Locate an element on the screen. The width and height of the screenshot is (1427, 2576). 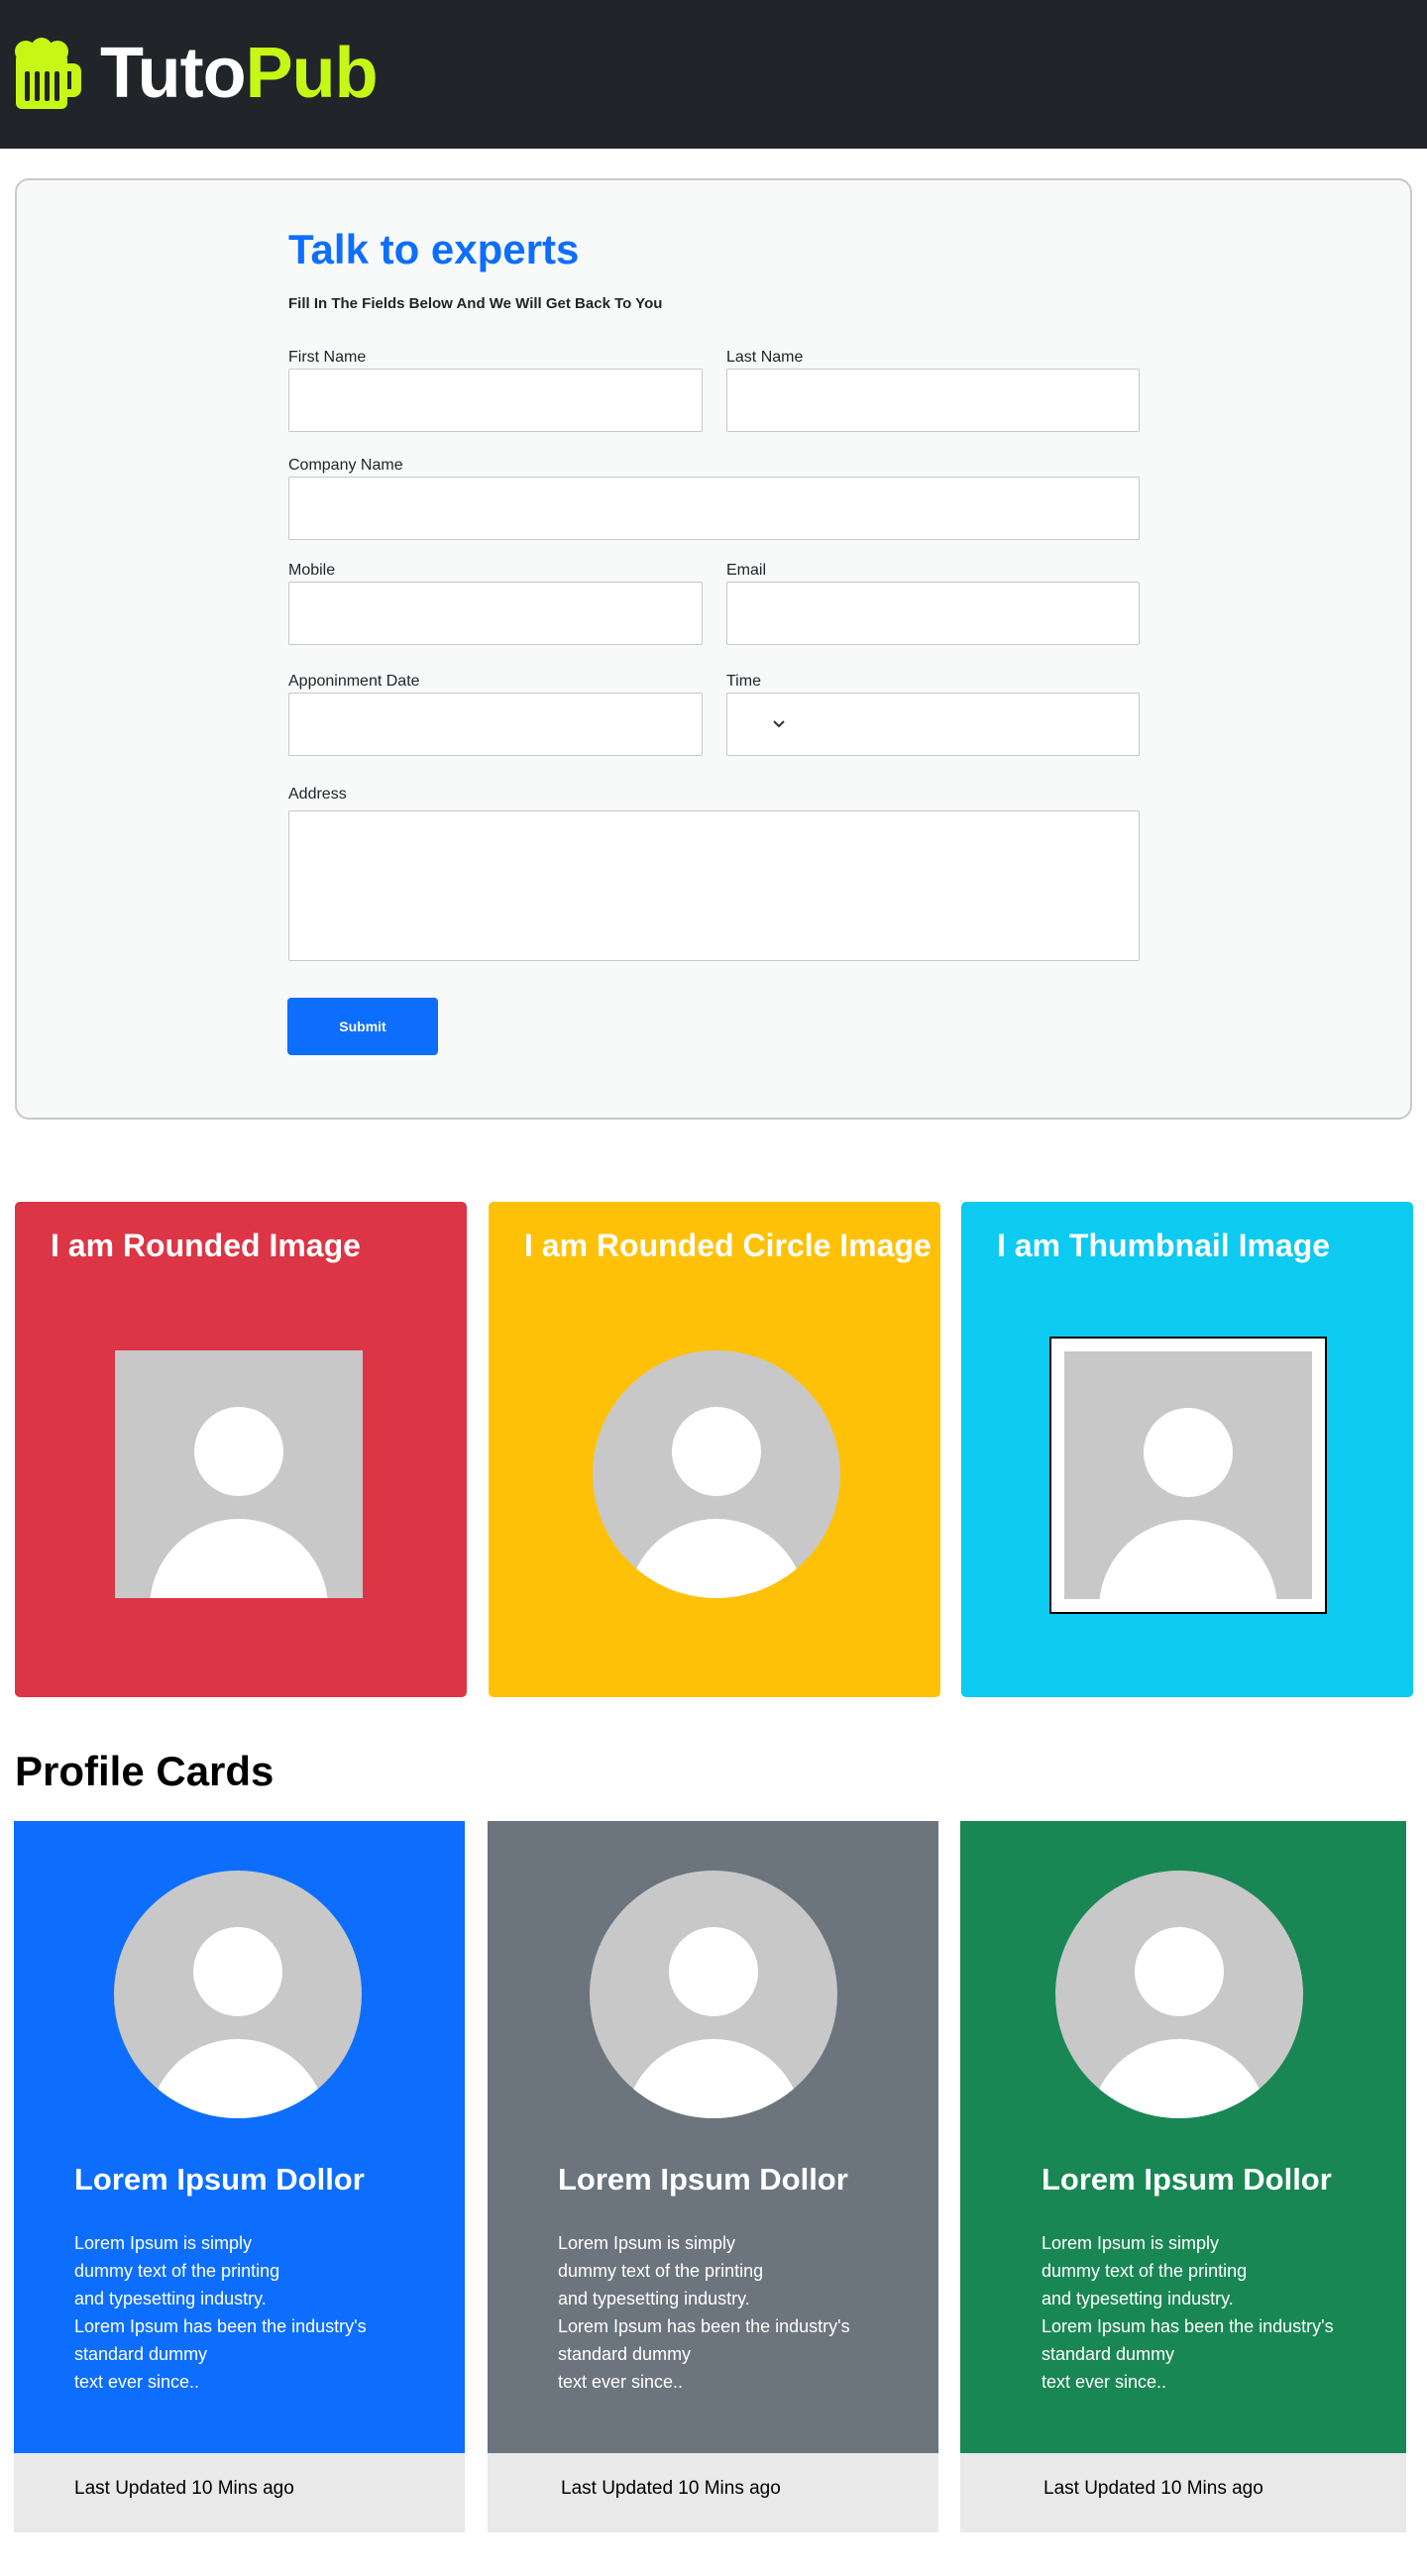
appointment-date-label: Apponinment Date is located at coordinates (354, 681).